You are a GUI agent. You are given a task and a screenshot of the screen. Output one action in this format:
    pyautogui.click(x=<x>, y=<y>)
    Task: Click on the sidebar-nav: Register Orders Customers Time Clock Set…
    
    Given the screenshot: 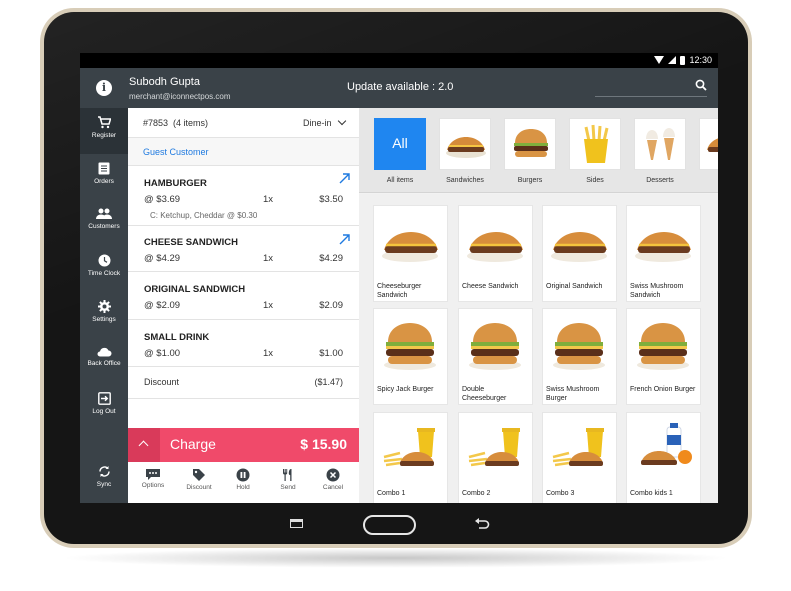 What is the action you would take?
    pyautogui.click(x=104, y=305)
    